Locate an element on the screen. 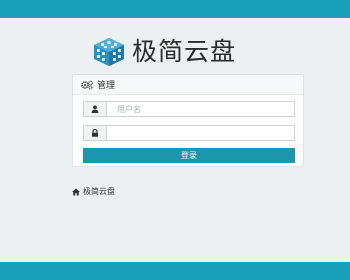 The height and width of the screenshot is (280, 350). lock-icon is located at coordinates (95, 133).